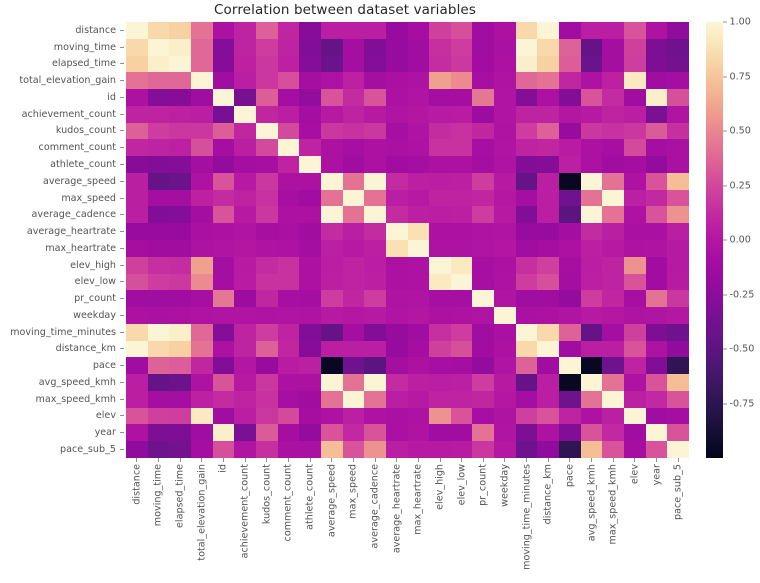  I want to click on colorbar-tick-text: -0.50, so click(742, 349).